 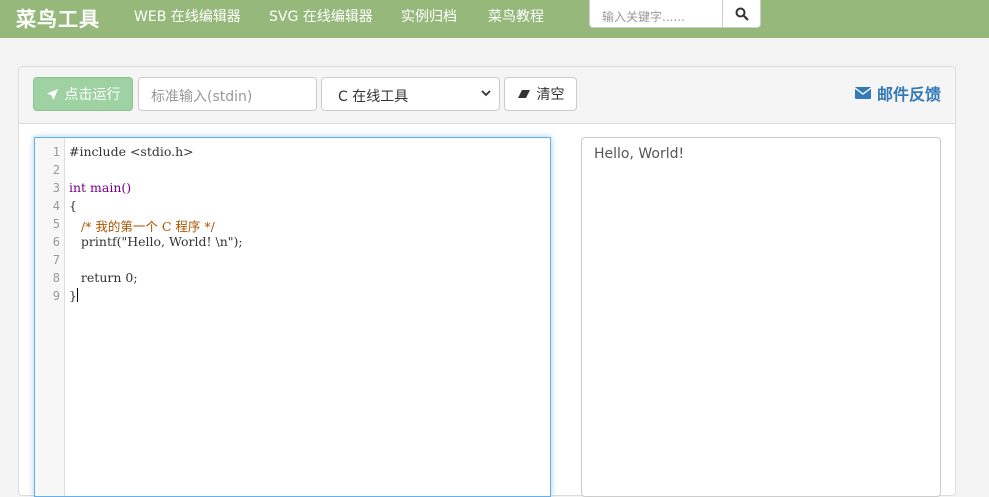 What do you see at coordinates (862, 93) in the screenshot?
I see `envelope-icon` at bounding box center [862, 93].